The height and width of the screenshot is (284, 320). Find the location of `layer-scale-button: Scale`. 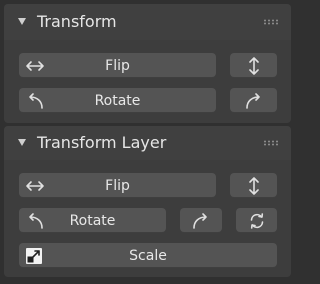

layer-scale-button: Scale is located at coordinates (148, 255).